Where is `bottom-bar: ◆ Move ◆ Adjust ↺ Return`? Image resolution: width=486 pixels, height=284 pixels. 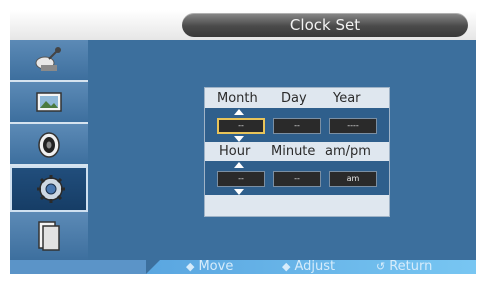 bottom-bar: ◆ Move ◆ Adjust ↺ Return is located at coordinates (243, 266).